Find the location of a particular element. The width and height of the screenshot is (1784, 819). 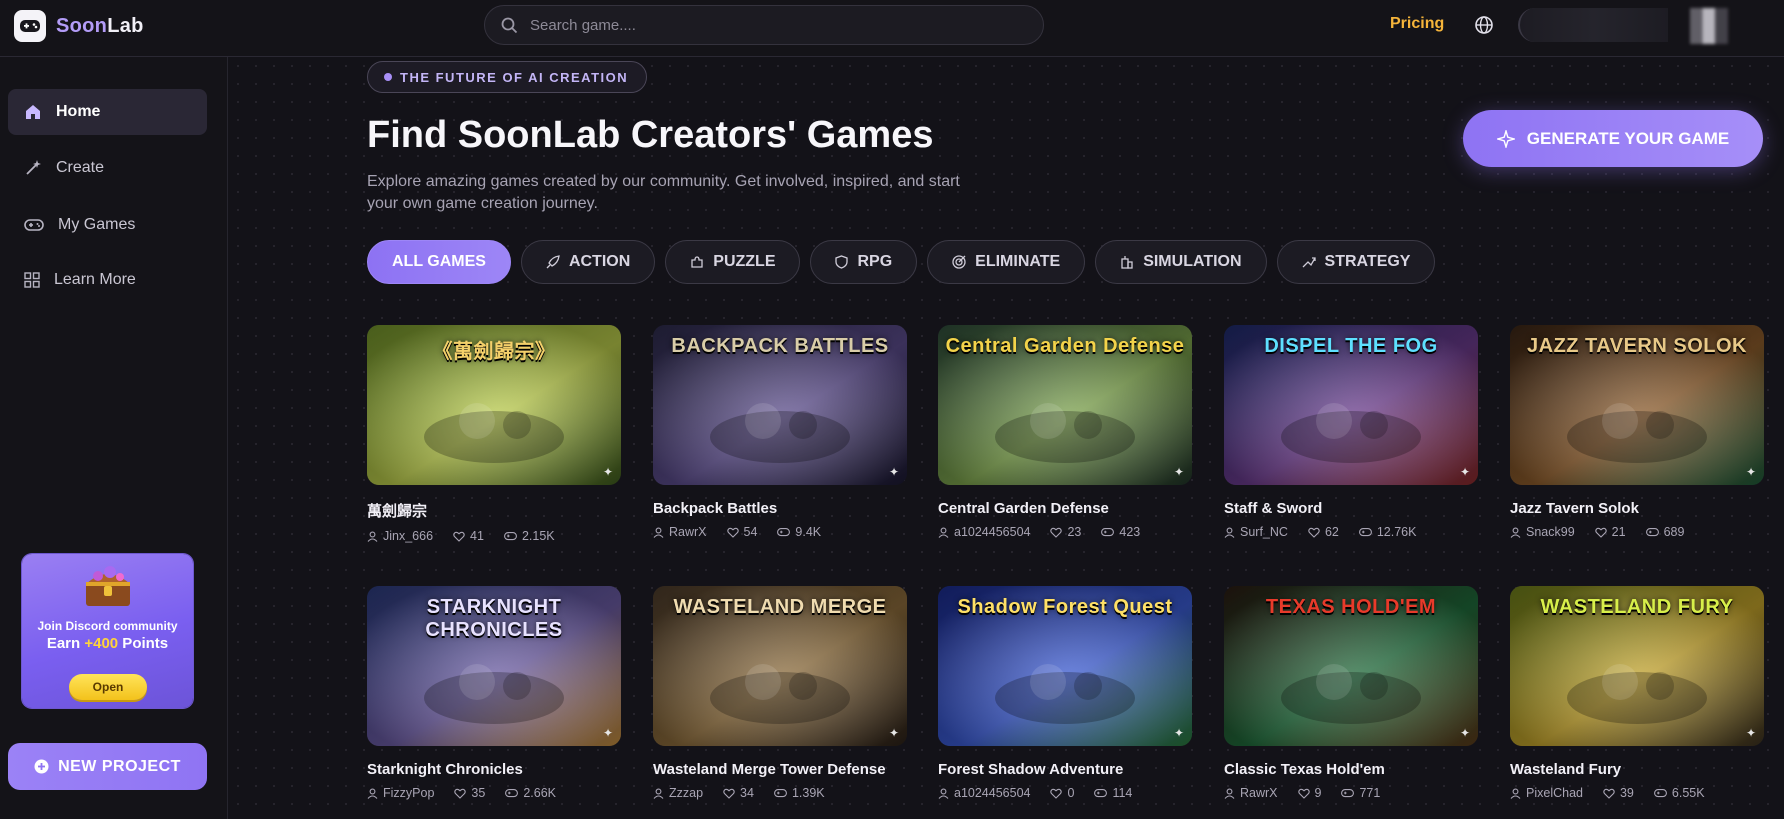

game-thumbnail: JAZZ TAVERN SOLOK ✦ is located at coordinates (1637, 405).